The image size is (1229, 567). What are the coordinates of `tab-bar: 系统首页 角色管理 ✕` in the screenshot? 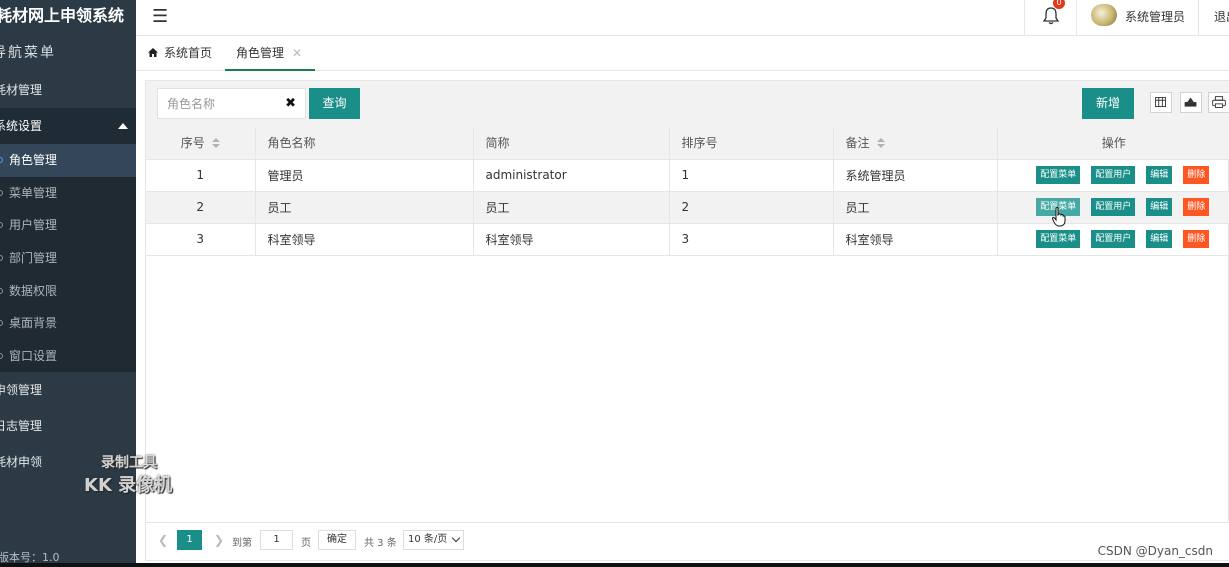 It's located at (682, 53).